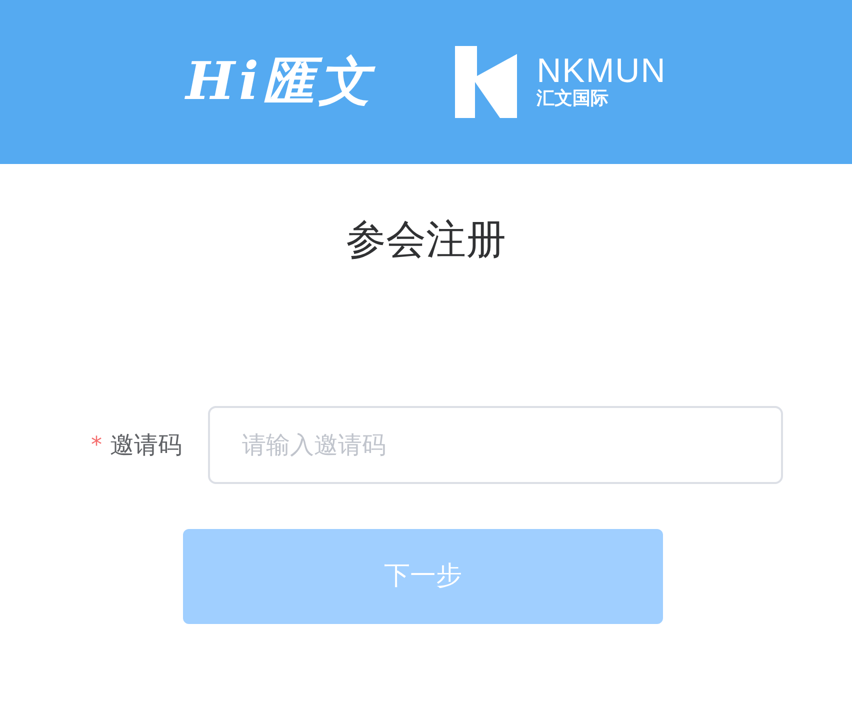 This screenshot has height=701, width=852. Describe the element at coordinates (573, 99) in the screenshot. I see `logo-subtitle: 汇文国际` at that location.